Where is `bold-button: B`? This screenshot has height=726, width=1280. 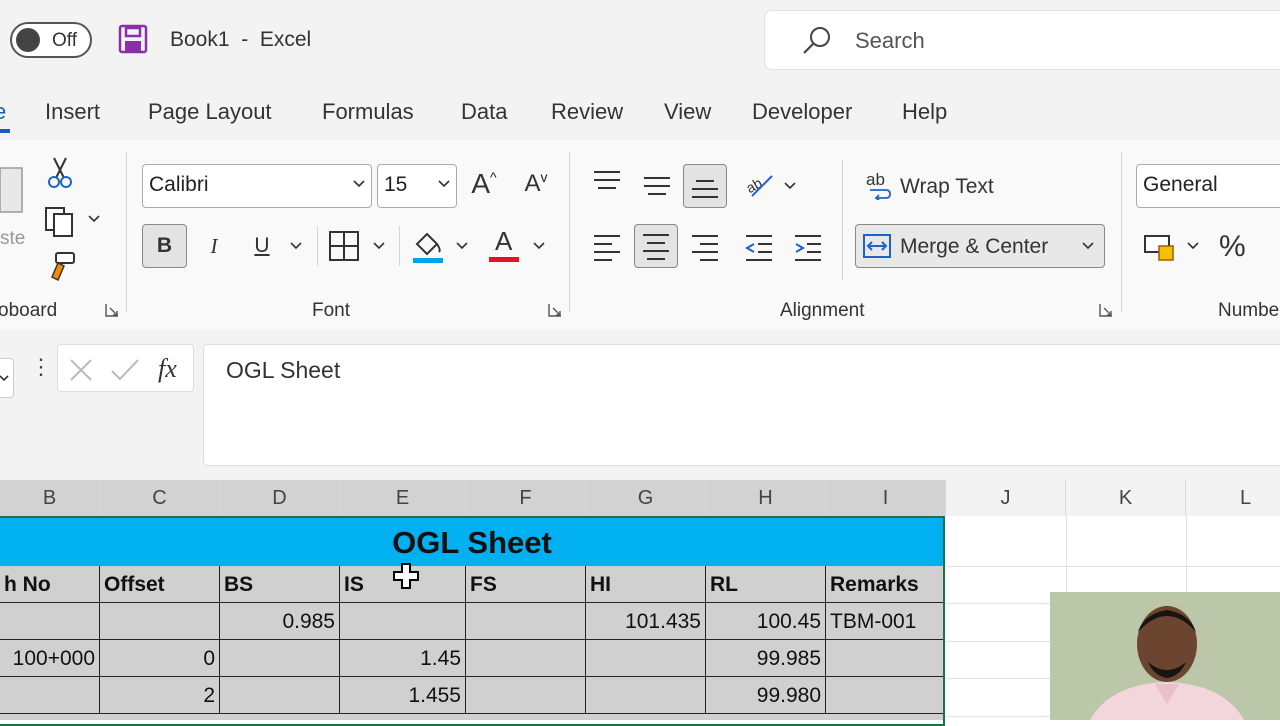
bold-button: B is located at coordinates (164, 246).